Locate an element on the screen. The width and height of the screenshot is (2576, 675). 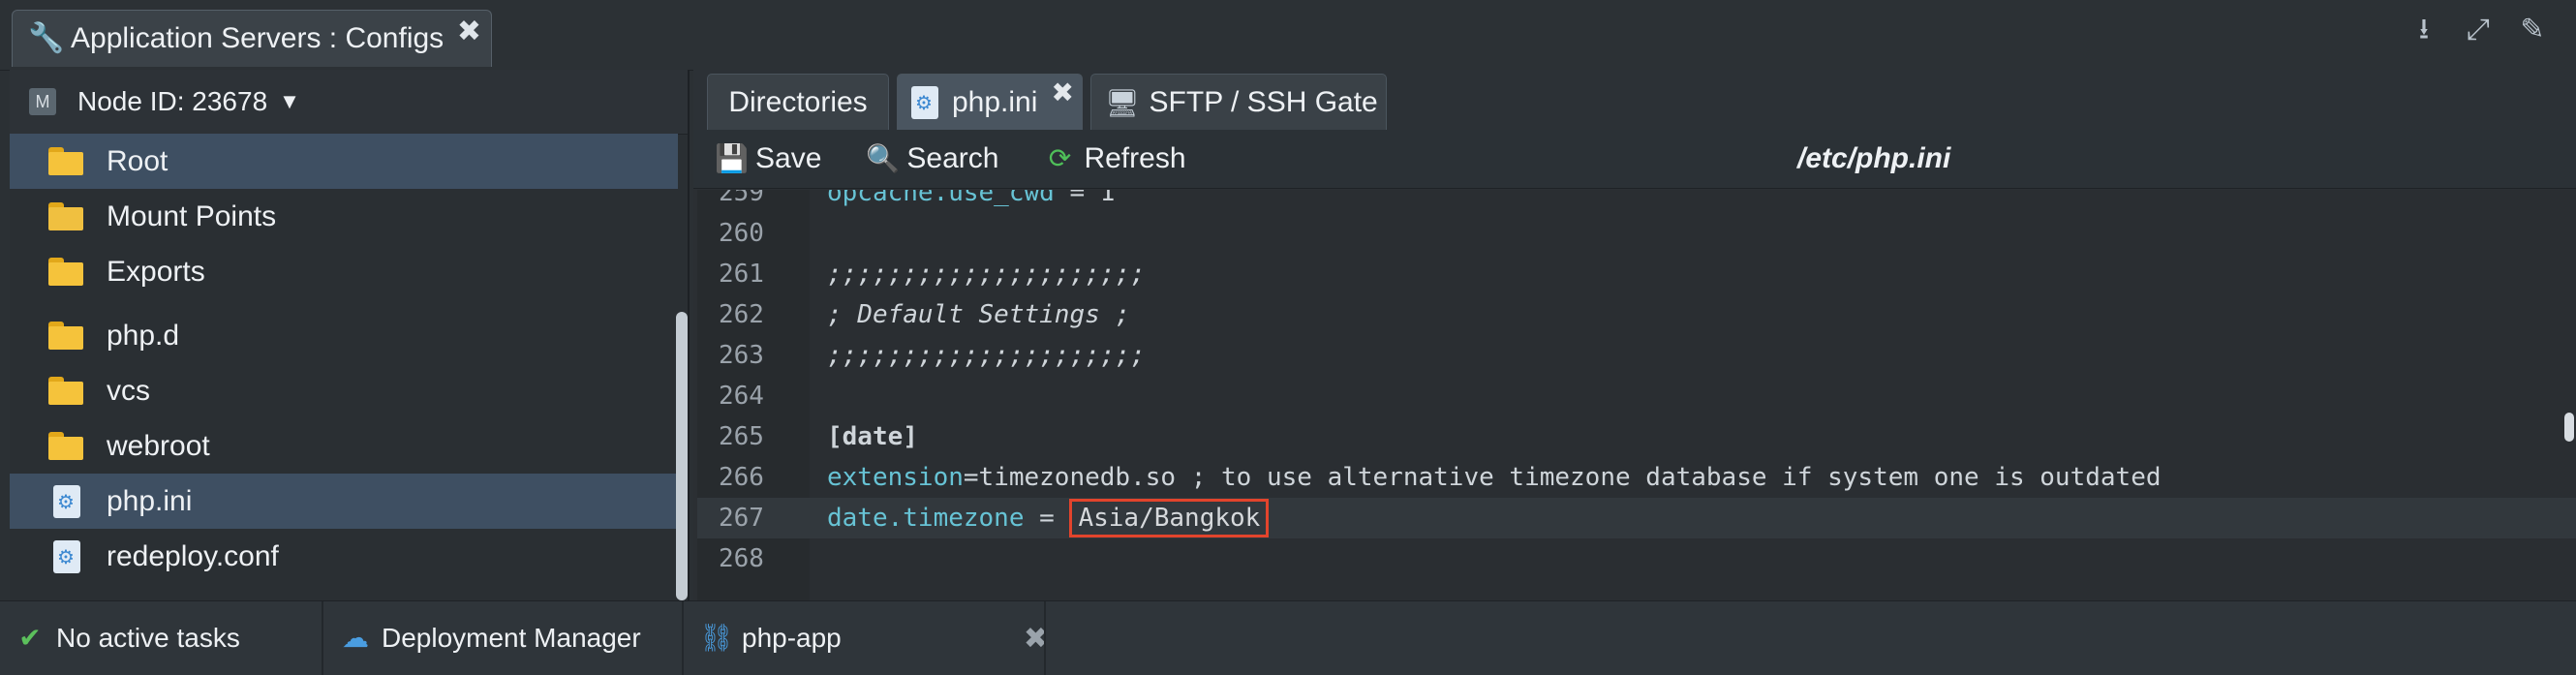
task-label: php-app is located at coordinates (792, 638).